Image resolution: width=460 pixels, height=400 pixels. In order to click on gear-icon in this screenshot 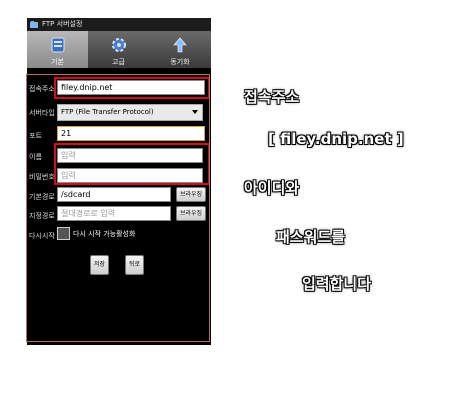, I will do `click(119, 45)`.